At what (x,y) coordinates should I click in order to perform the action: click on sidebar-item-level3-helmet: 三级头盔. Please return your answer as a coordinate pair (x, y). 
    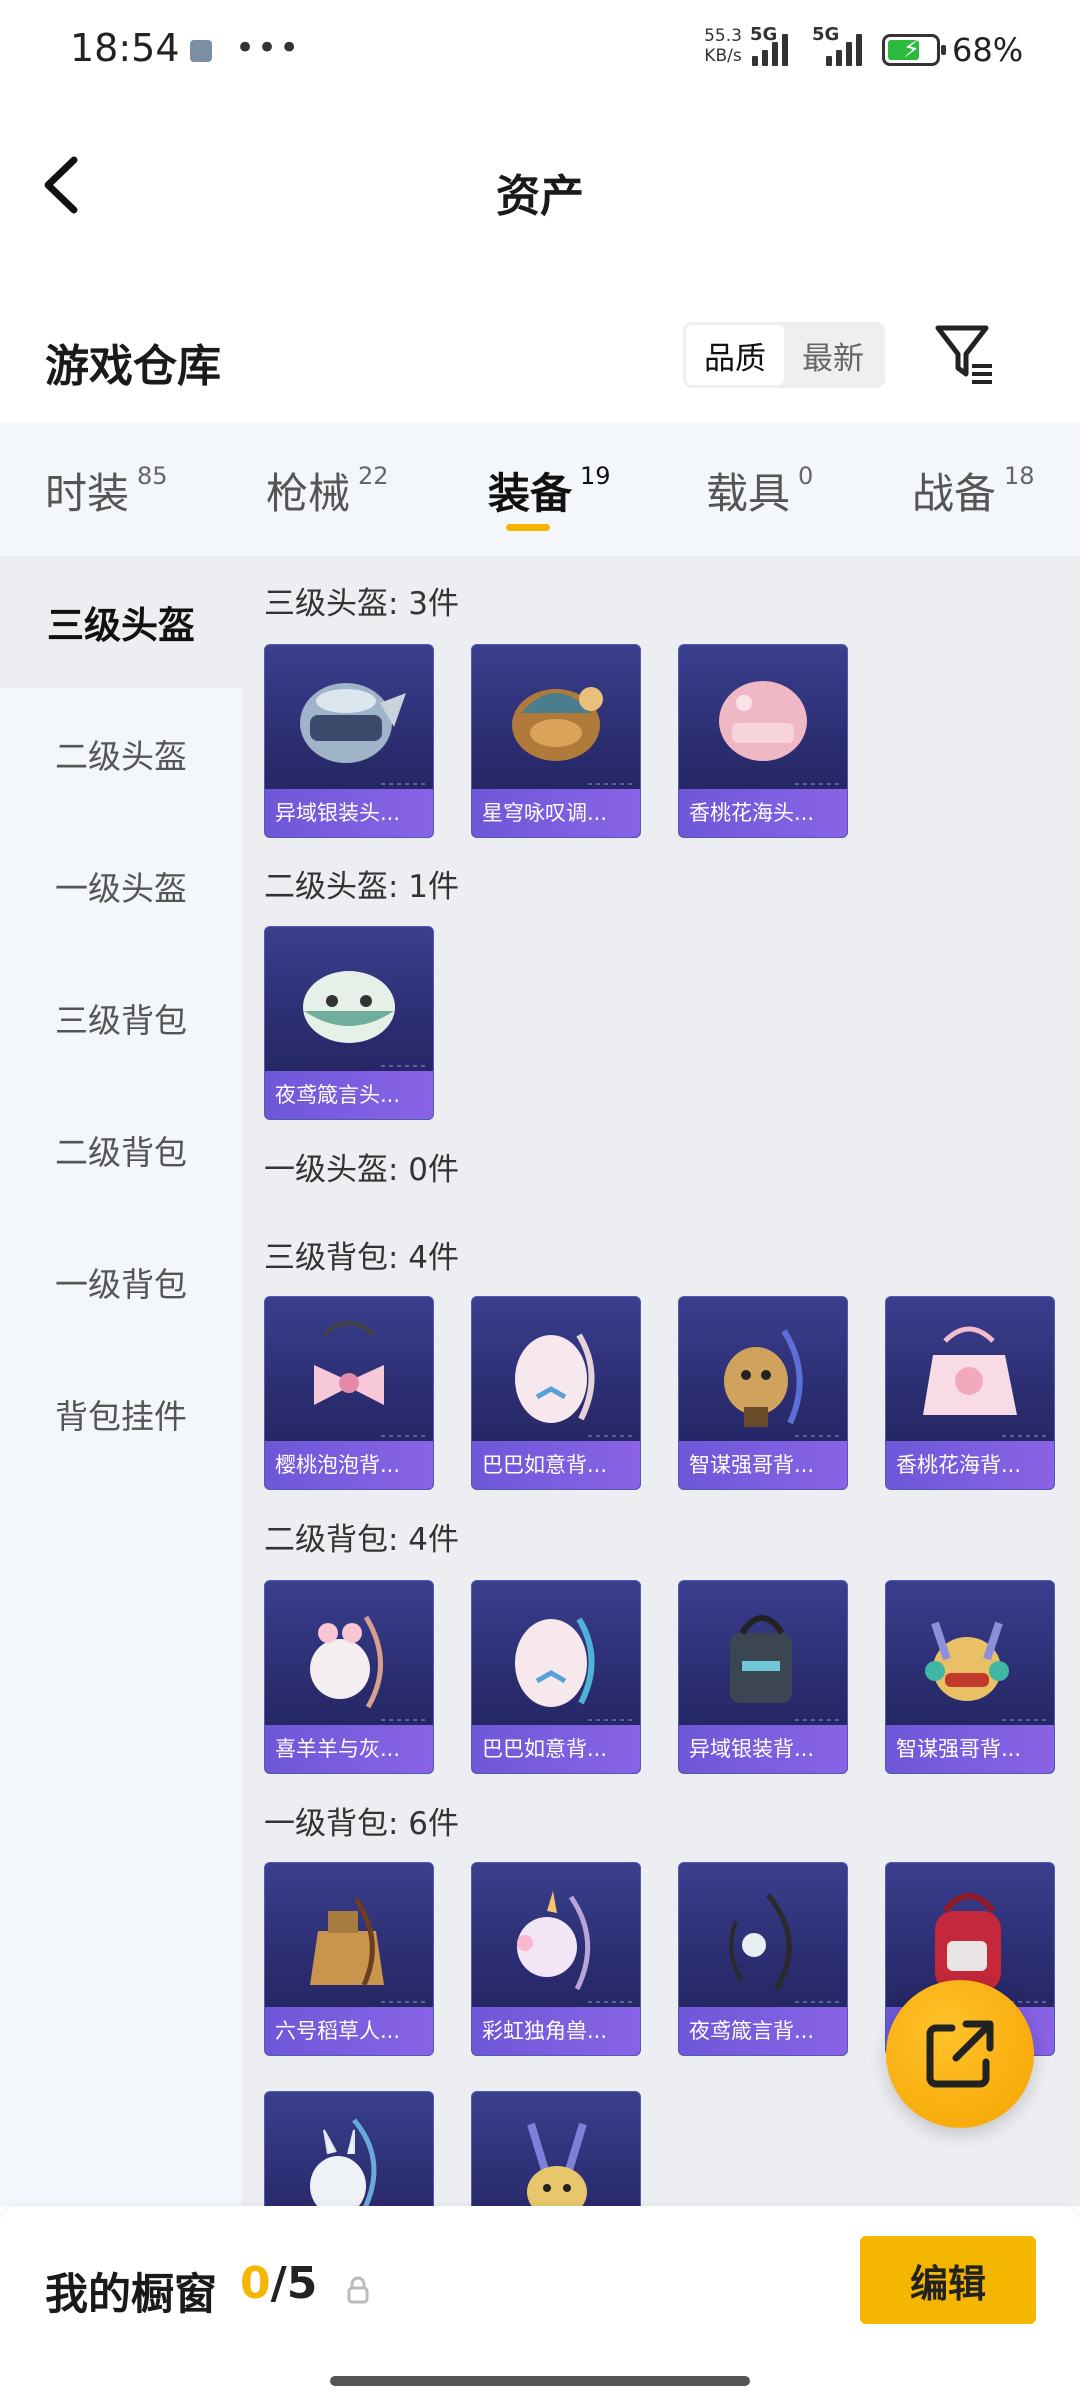
    Looking at the image, I should click on (121, 622).